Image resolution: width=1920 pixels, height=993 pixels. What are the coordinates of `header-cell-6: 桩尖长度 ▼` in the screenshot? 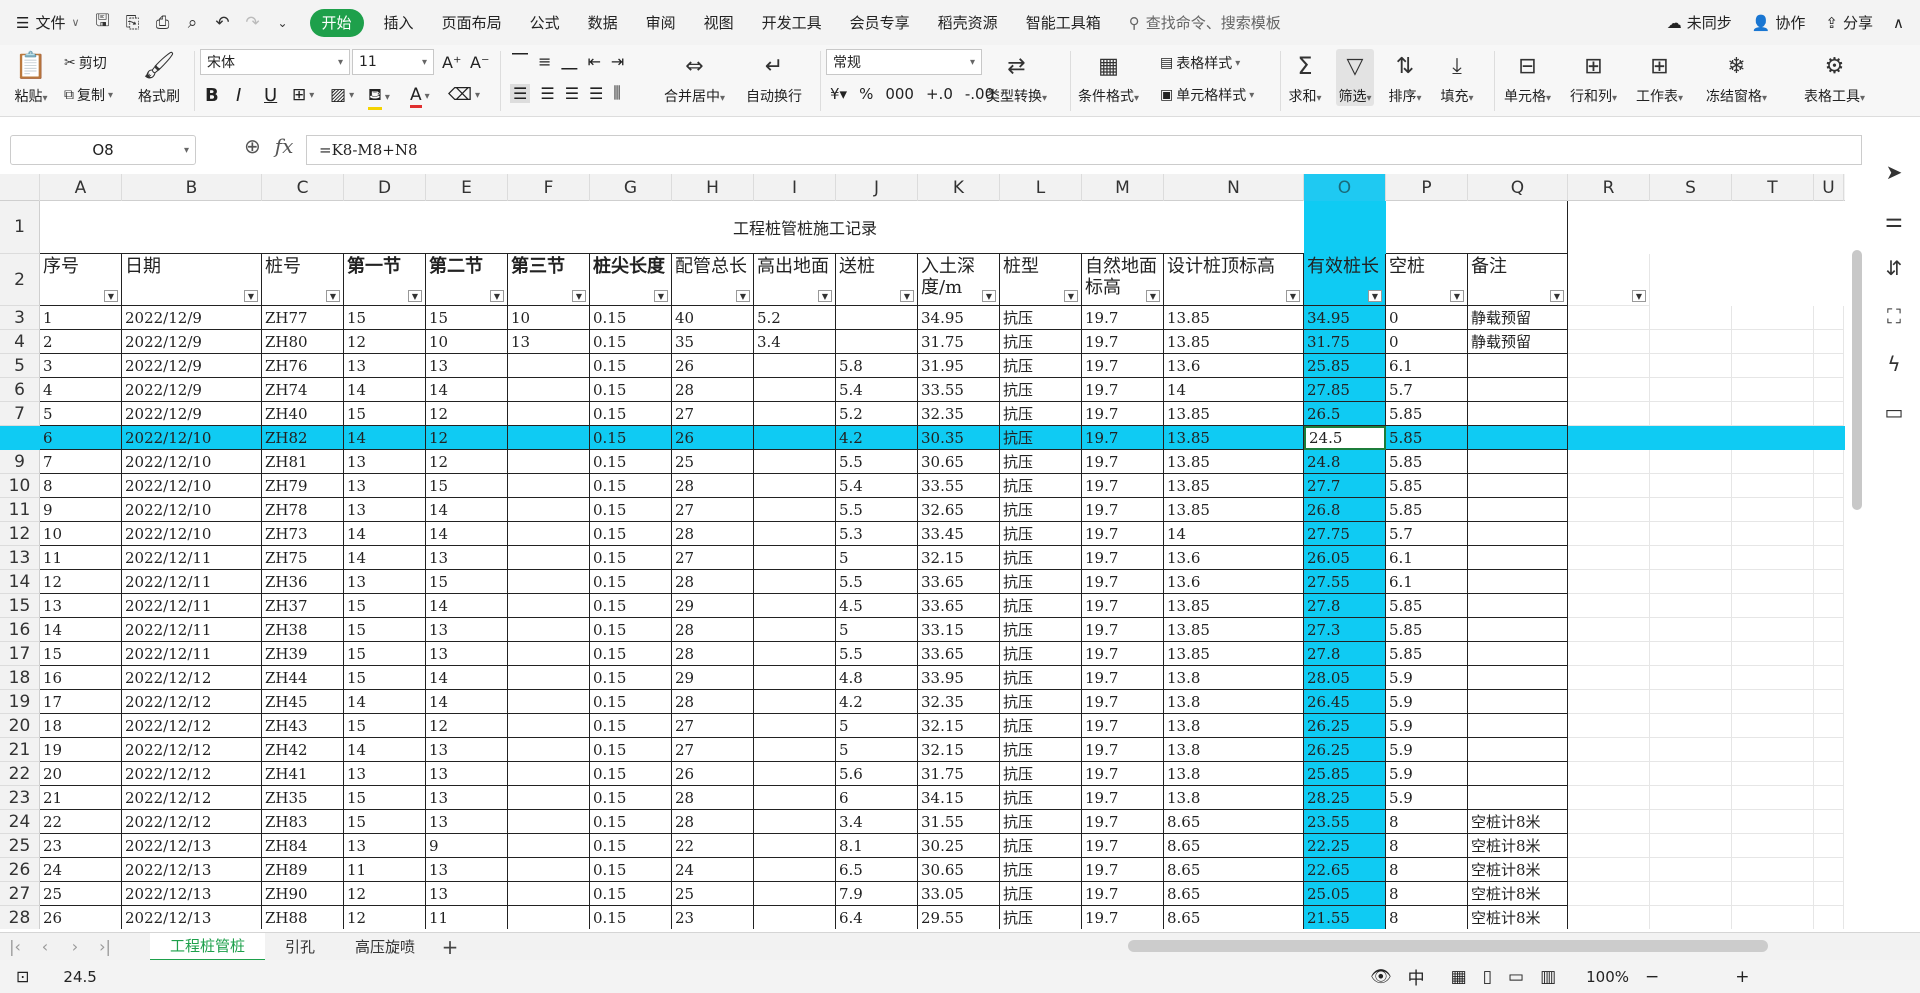 It's located at (631, 280).